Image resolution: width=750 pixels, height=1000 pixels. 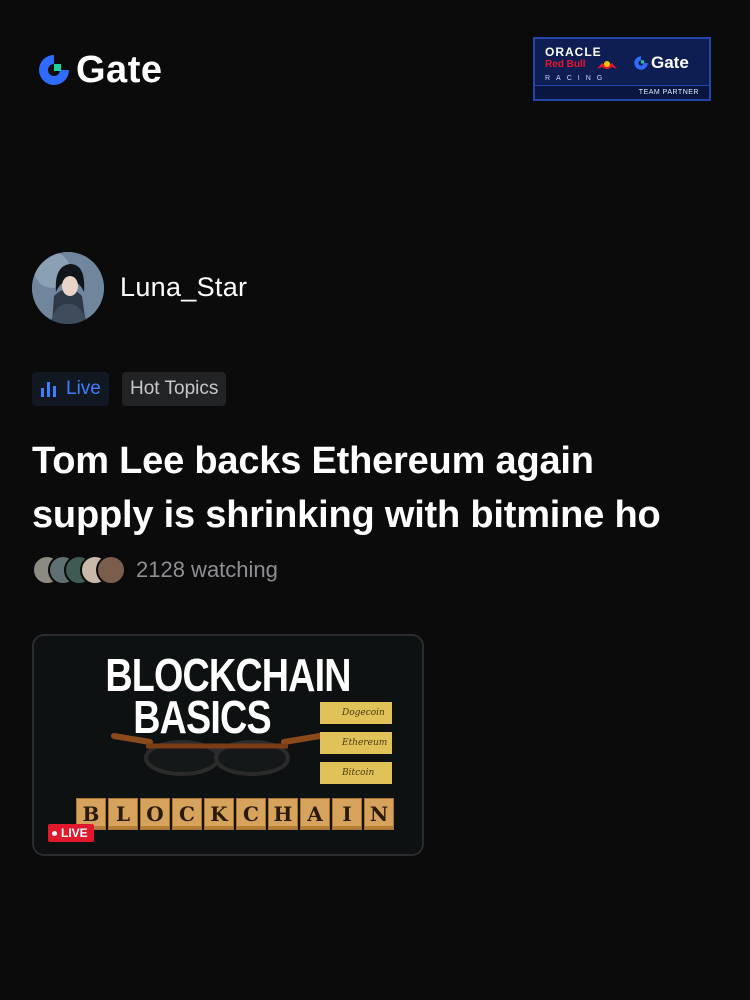 What do you see at coordinates (565, 64) in the screenshot?
I see `partner-redbull-text: Red Bull` at bounding box center [565, 64].